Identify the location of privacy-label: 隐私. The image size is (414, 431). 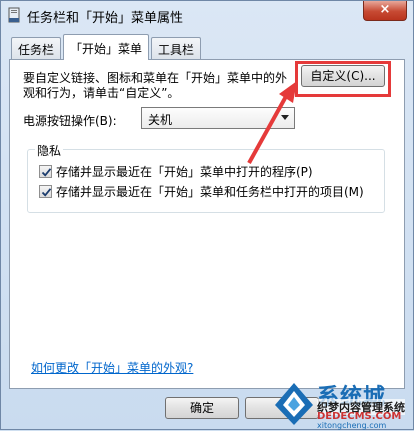
(49, 150).